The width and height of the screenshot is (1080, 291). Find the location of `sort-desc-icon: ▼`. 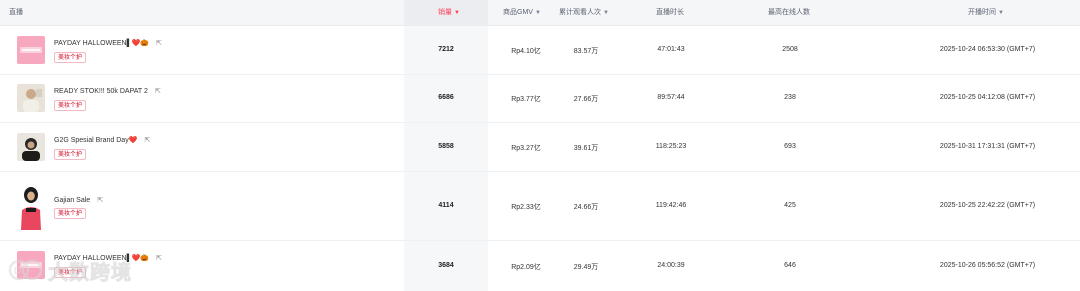

sort-desc-icon: ▼ is located at coordinates (457, 13).